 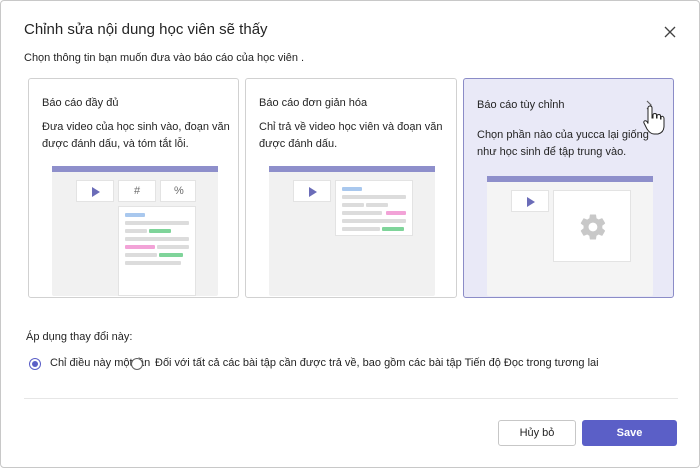 I want to click on radio-all-assignments, so click(x=137, y=364).